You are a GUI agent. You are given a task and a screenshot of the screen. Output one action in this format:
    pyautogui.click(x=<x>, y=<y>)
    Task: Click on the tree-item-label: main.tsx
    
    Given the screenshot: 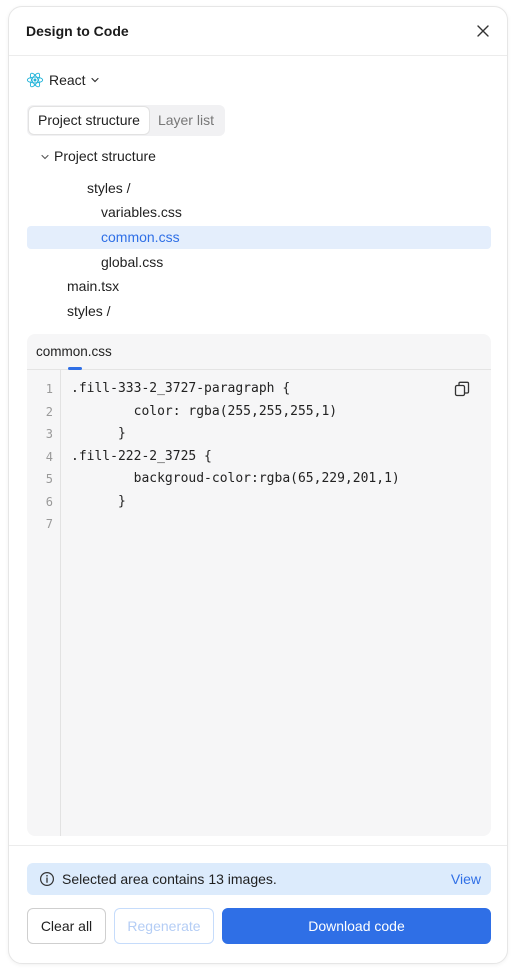 What is the action you would take?
    pyautogui.click(x=93, y=286)
    